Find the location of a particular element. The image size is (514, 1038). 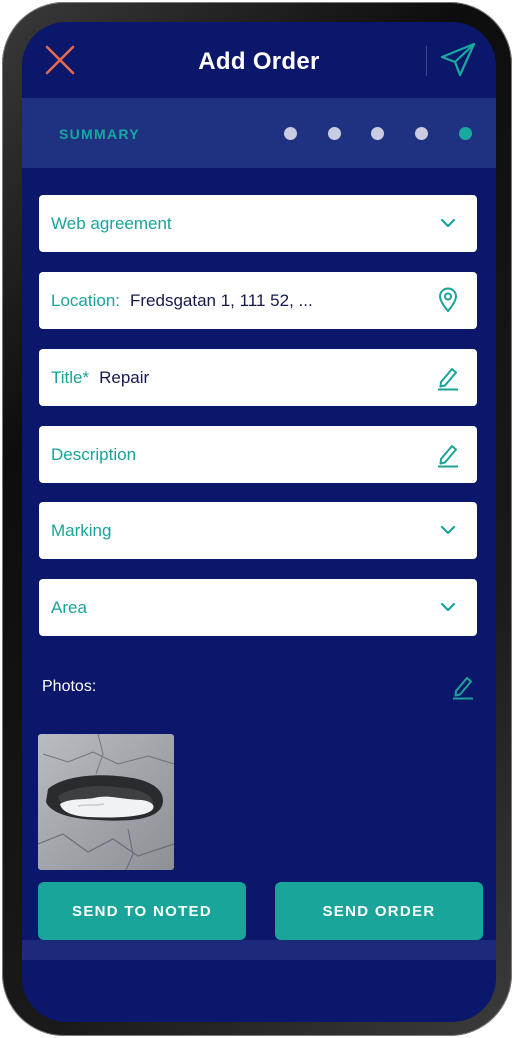

title-field: Title* Repair is located at coordinates (258, 377).